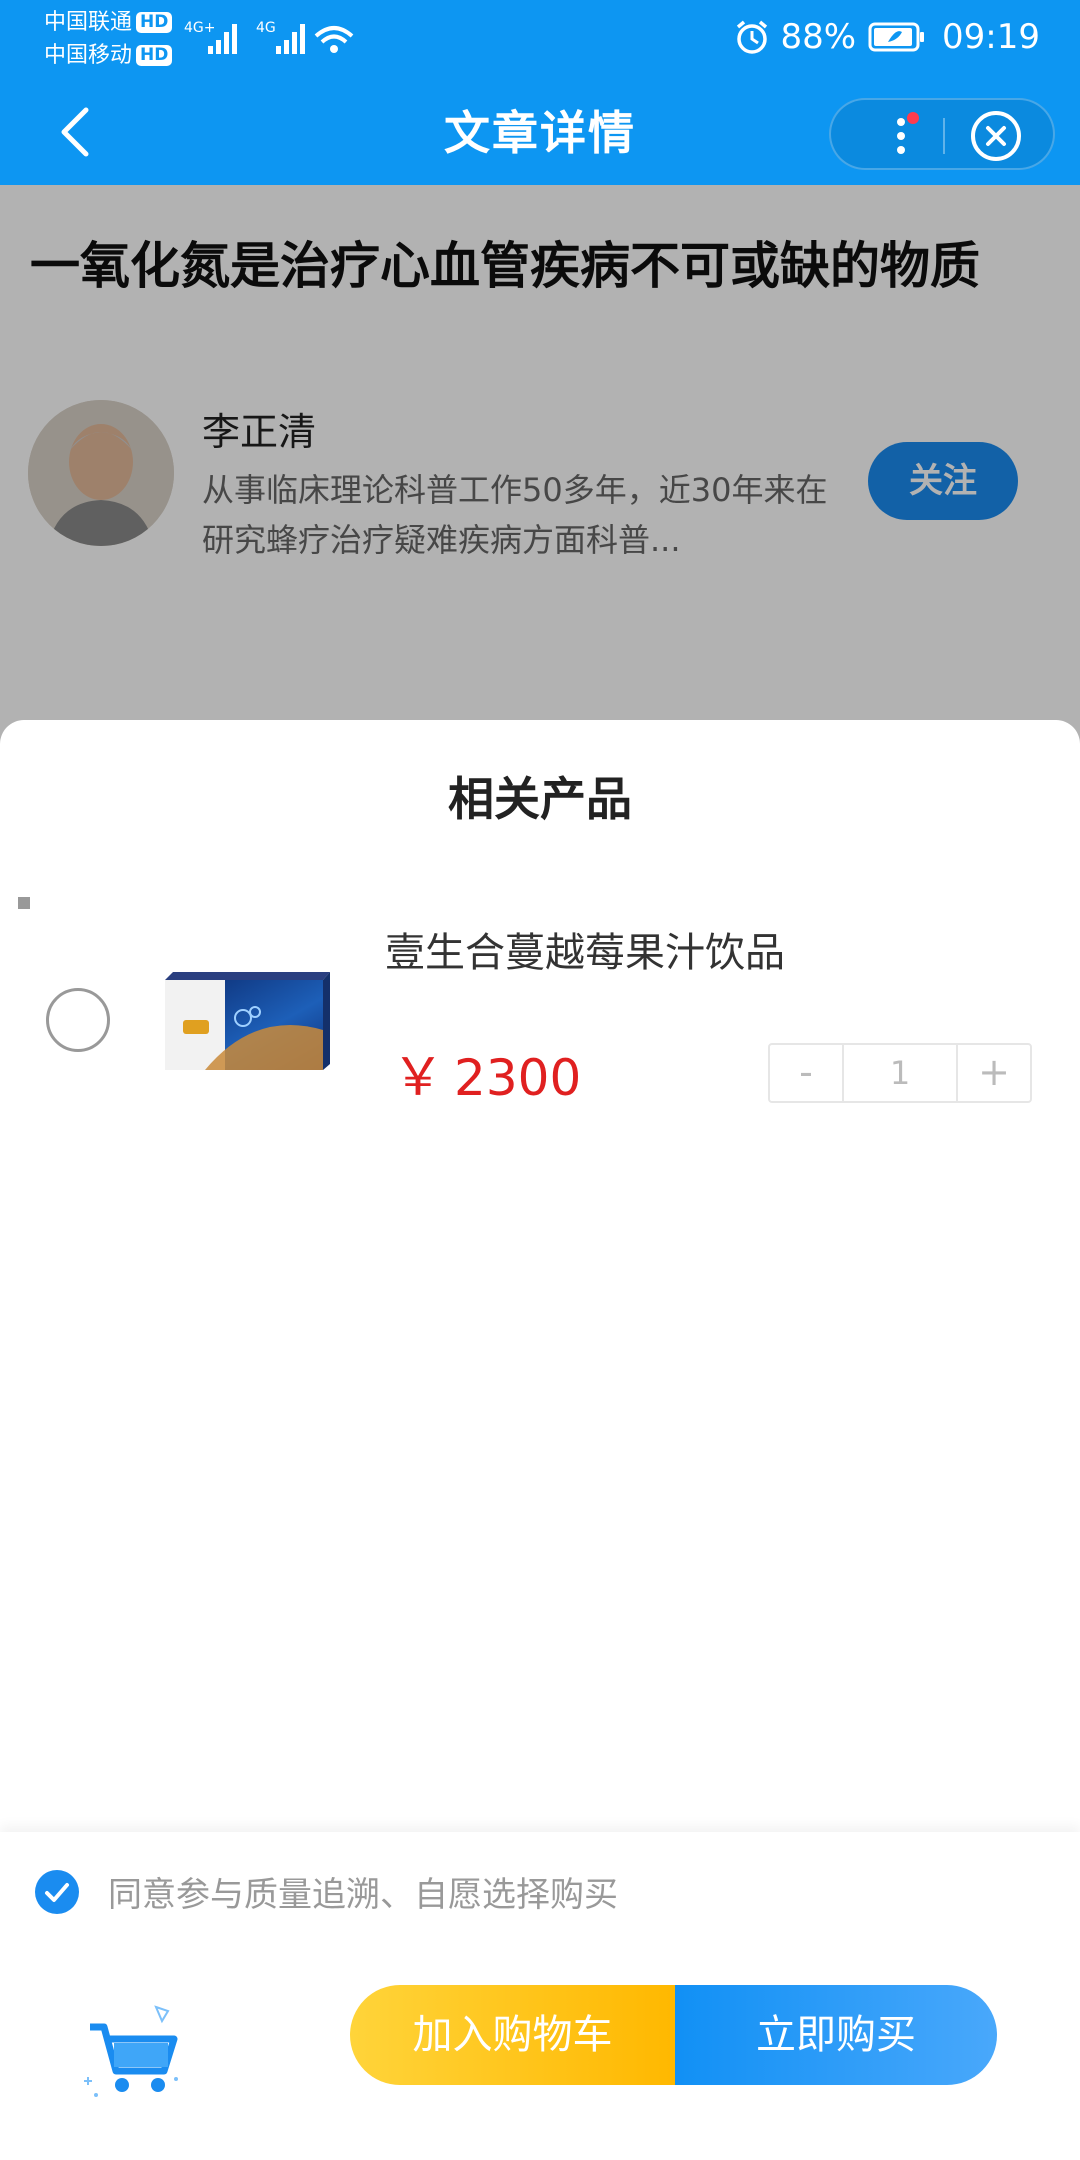 The height and width of the screenshot is (2160, 1080). What do you see at coordinates (131, 2052) in the screenshot?
I see `shopping-cart-icon` at bounding box center [131, 2052].